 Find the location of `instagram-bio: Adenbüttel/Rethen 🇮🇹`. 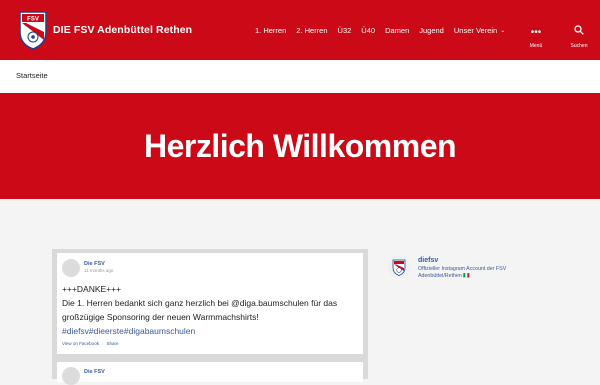

instagram-bio: Adenbüttel/Rethen 🇮🇹 is located at coordinates (444, 276).